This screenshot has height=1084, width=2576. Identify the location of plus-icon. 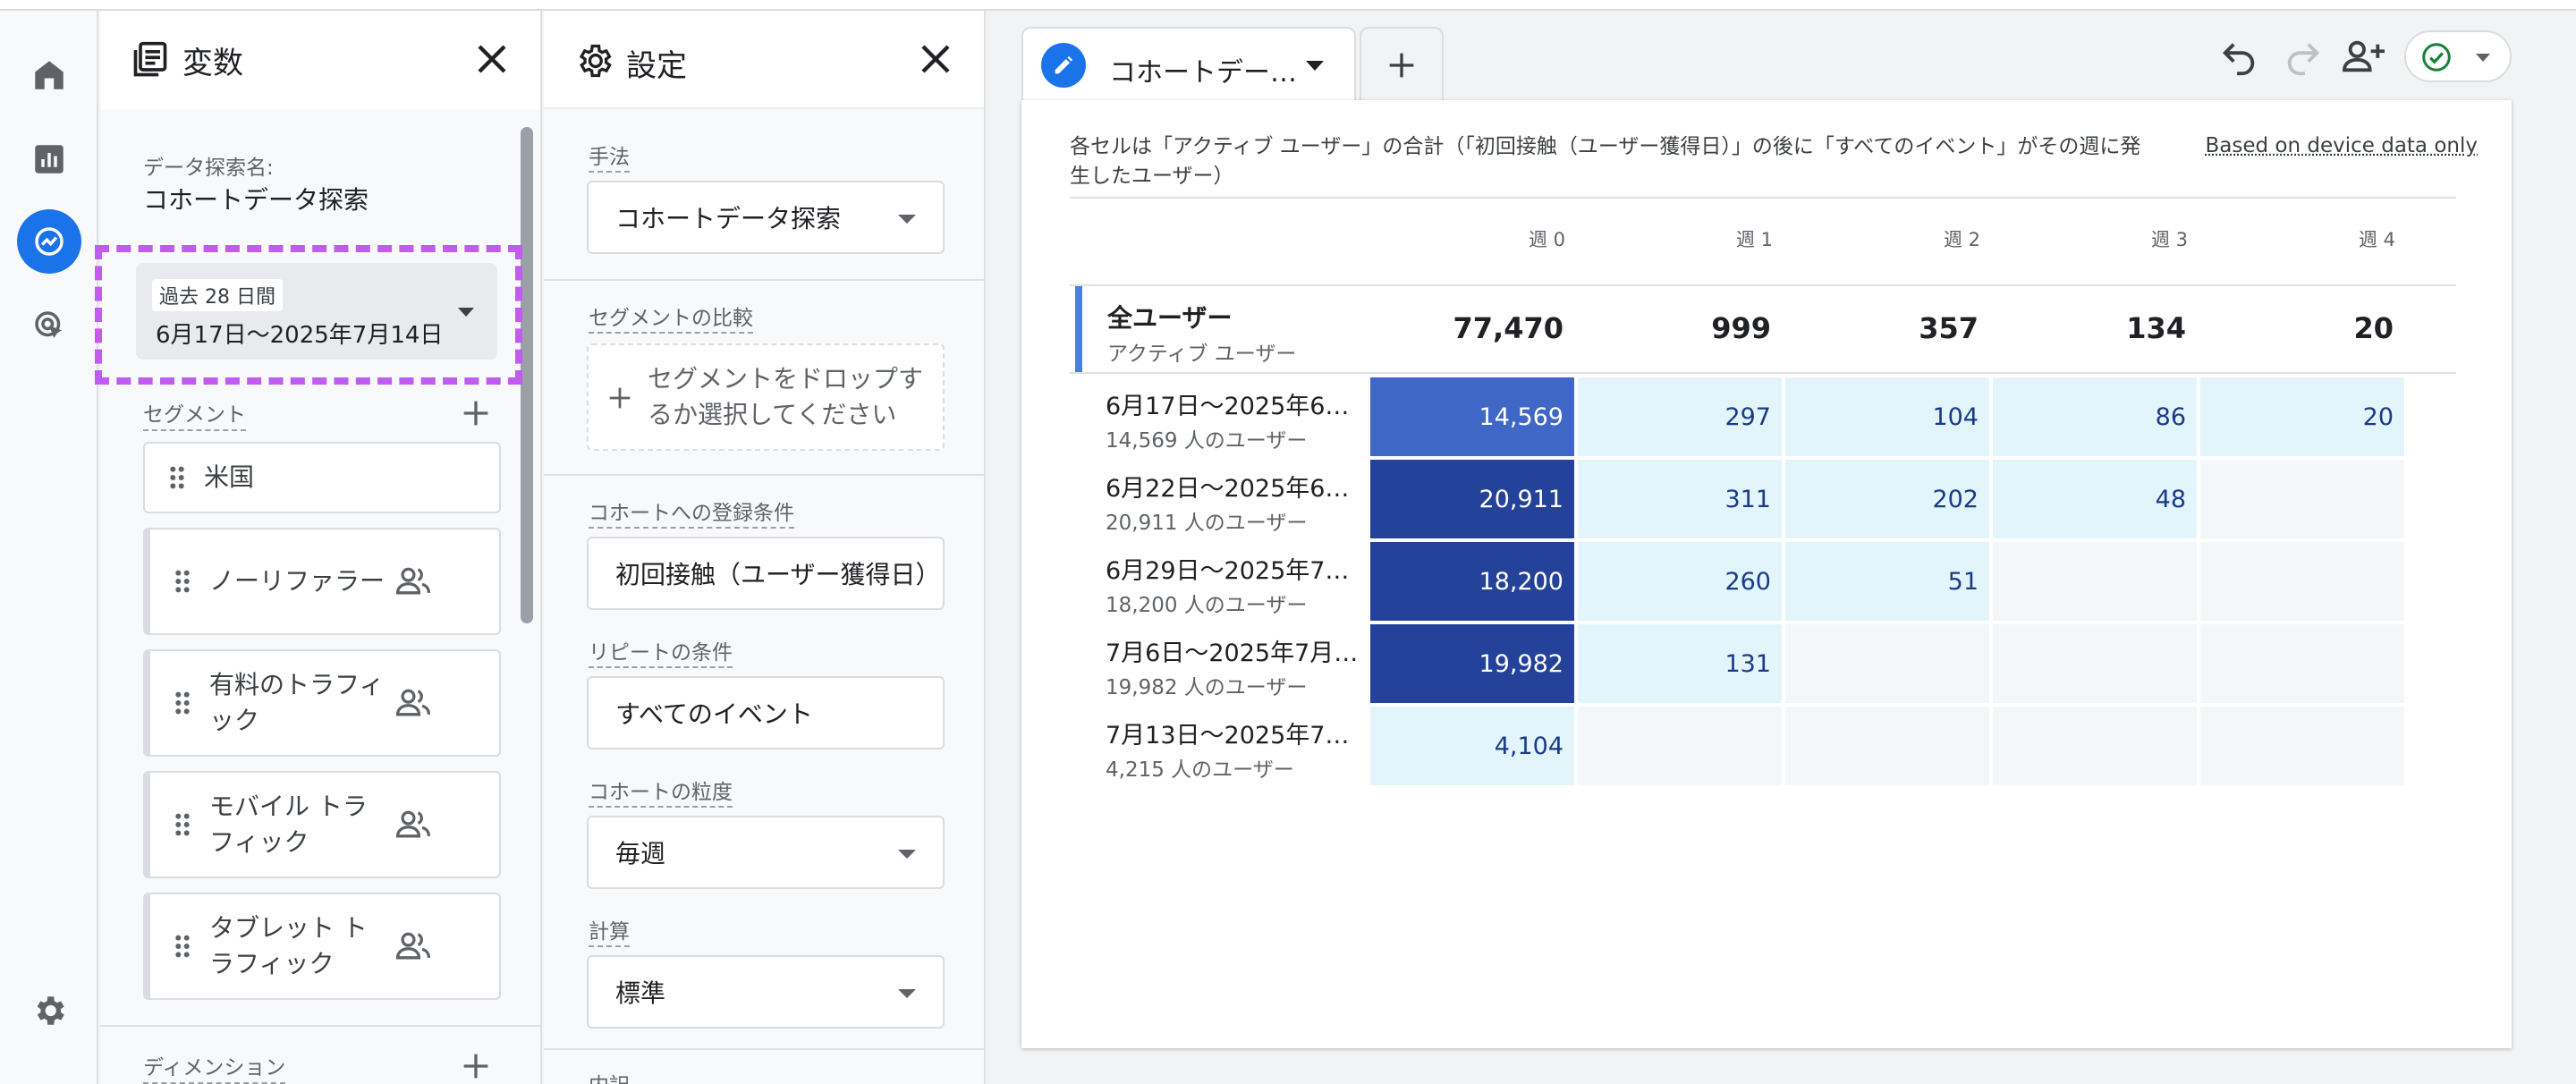
(620, 398).